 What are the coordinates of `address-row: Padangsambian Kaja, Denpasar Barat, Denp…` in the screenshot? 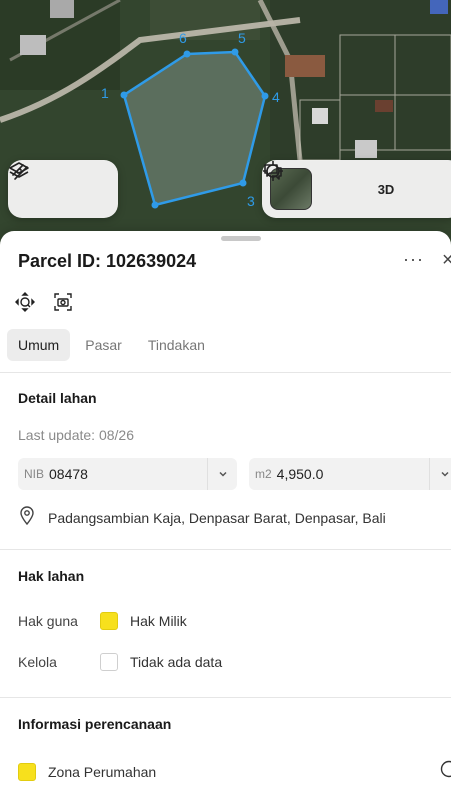 It's located at (202, 517).